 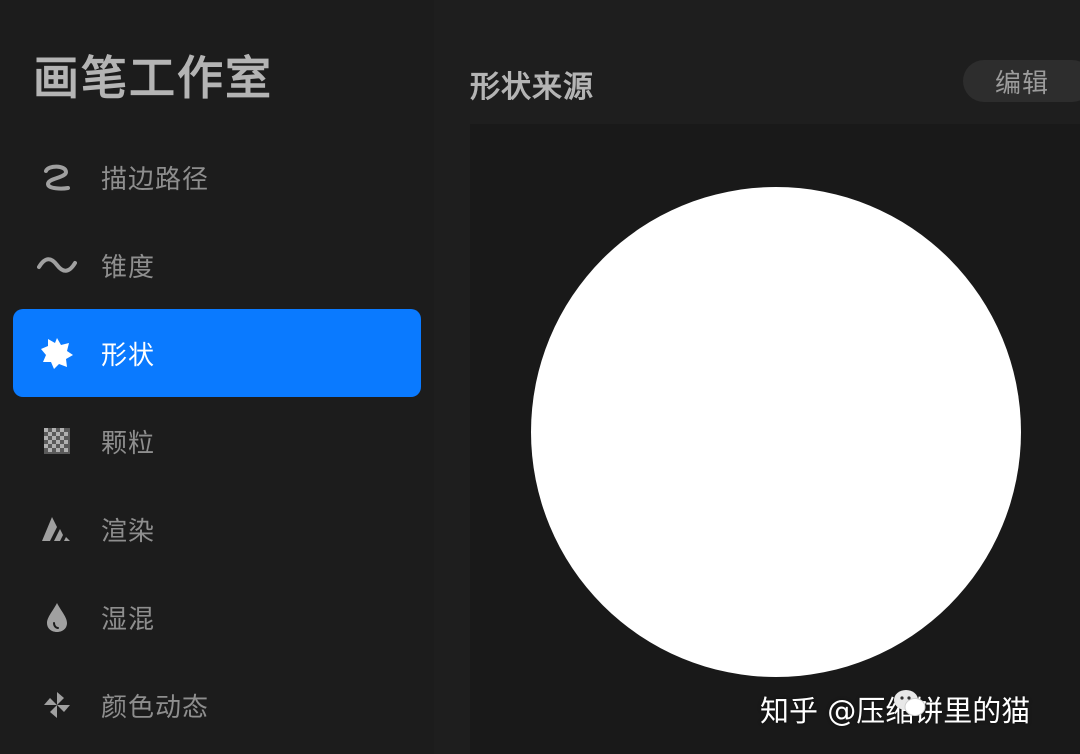 I want to click on edit-button: 编辑, so click(x=1021, y=81).